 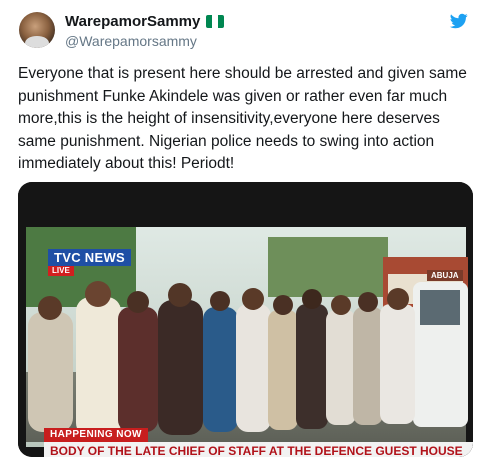 I want to click on author-row: WarepamorSammy, so click(x=145, y=21).